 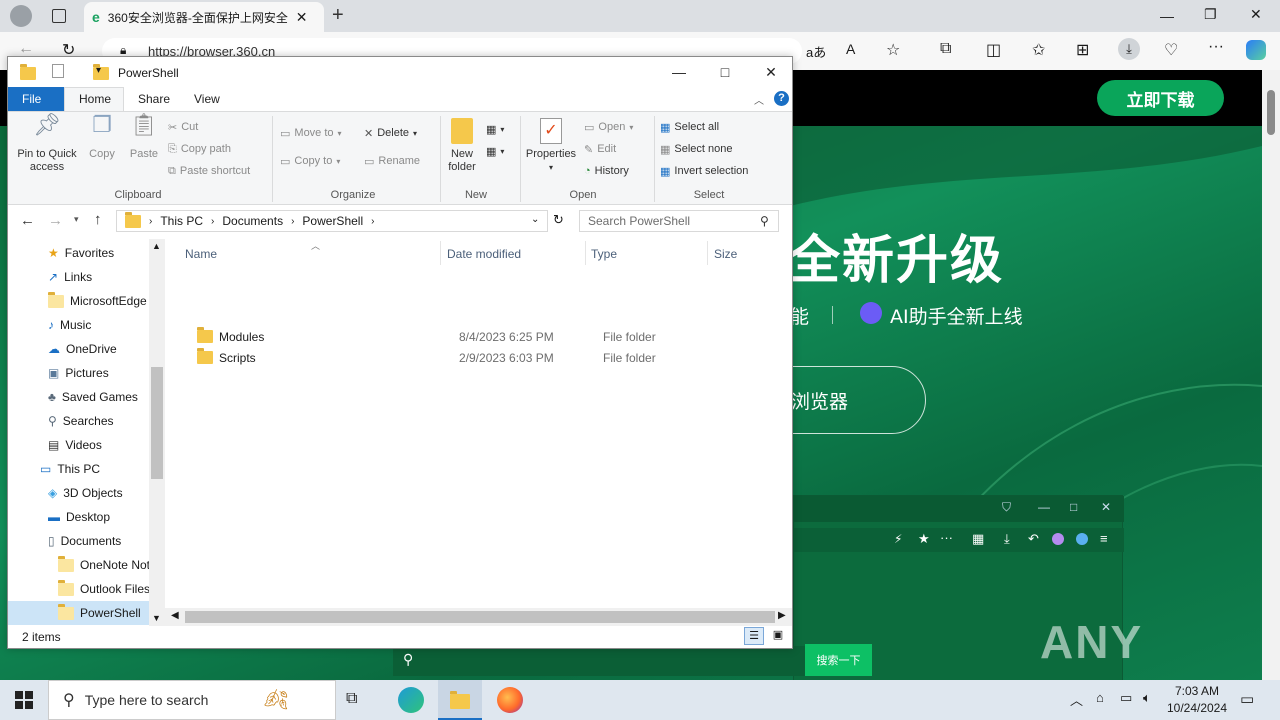 I want to click on paste-shortcut-button: ⧉ Paste shortcut, so click(x=209, y=171).